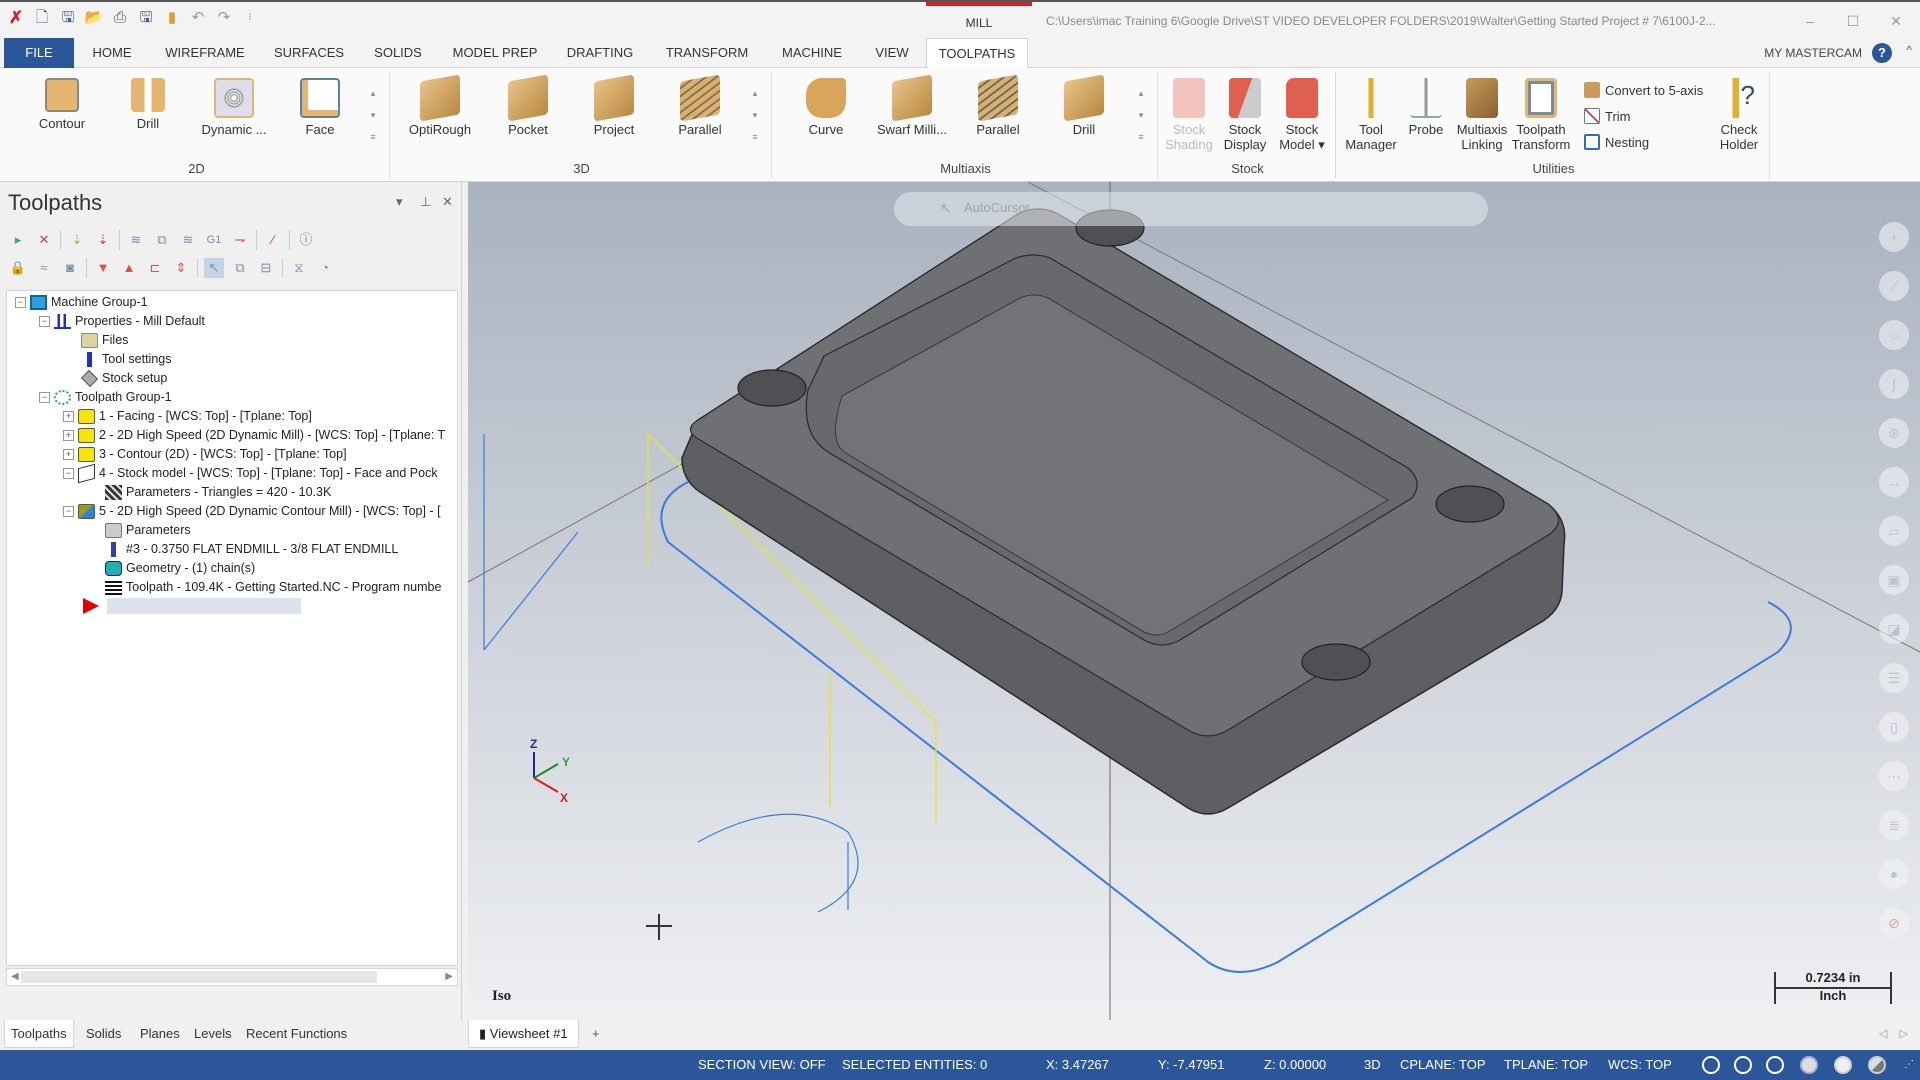 This screenshot has width=1920, height=1080. Describe the element at coordinates (1084, 114) in the screenshot. I see `drill-multiaxis-button: Drill` at that location.